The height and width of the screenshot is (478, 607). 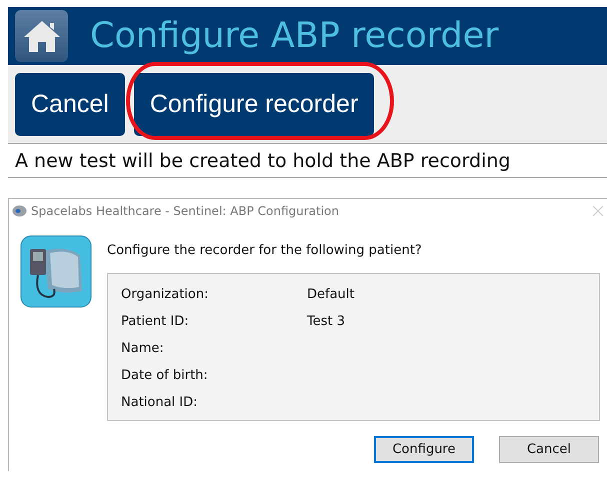 I want to click on dialog-button: Cancel, so click(x=549, y=449).